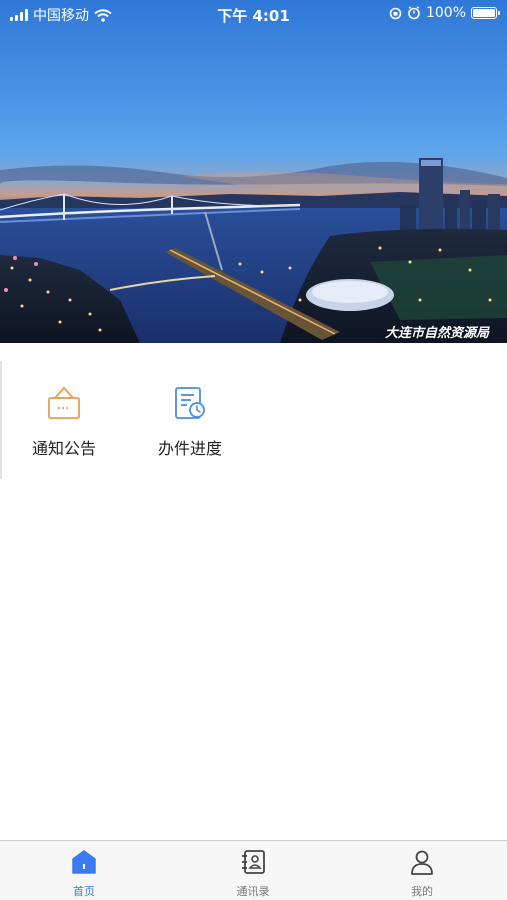 This screenshot has width=507, height=900. What do you see at coordinates (485, 13) in the screenshot?
I see `battery-icon` at bounding box center [485, 13].